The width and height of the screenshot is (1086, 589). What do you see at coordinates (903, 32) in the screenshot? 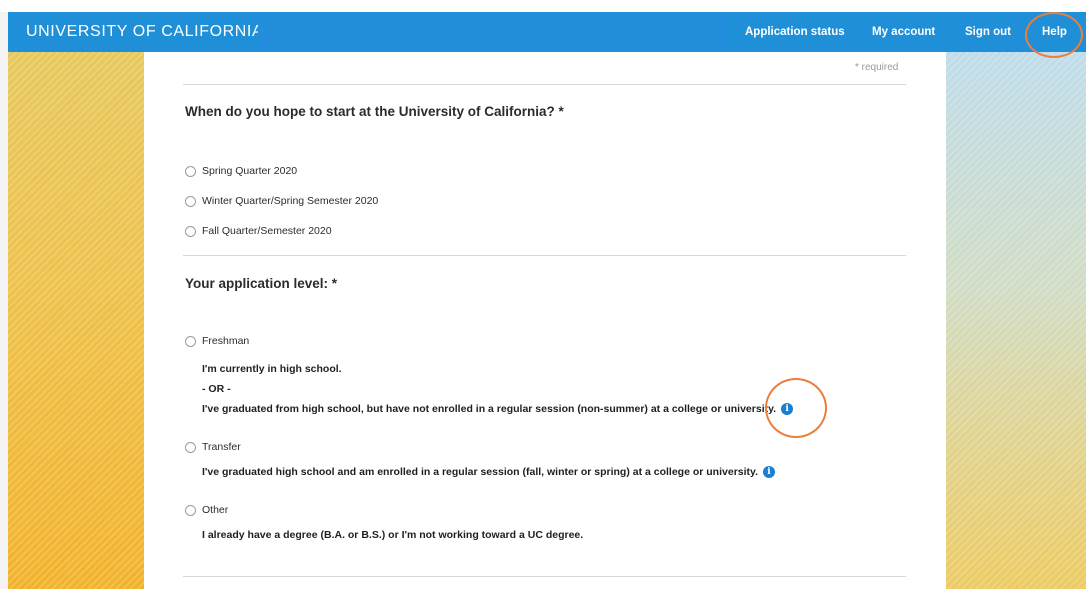
I see `nav-my-account: My account` at bounding box center [903, 32].